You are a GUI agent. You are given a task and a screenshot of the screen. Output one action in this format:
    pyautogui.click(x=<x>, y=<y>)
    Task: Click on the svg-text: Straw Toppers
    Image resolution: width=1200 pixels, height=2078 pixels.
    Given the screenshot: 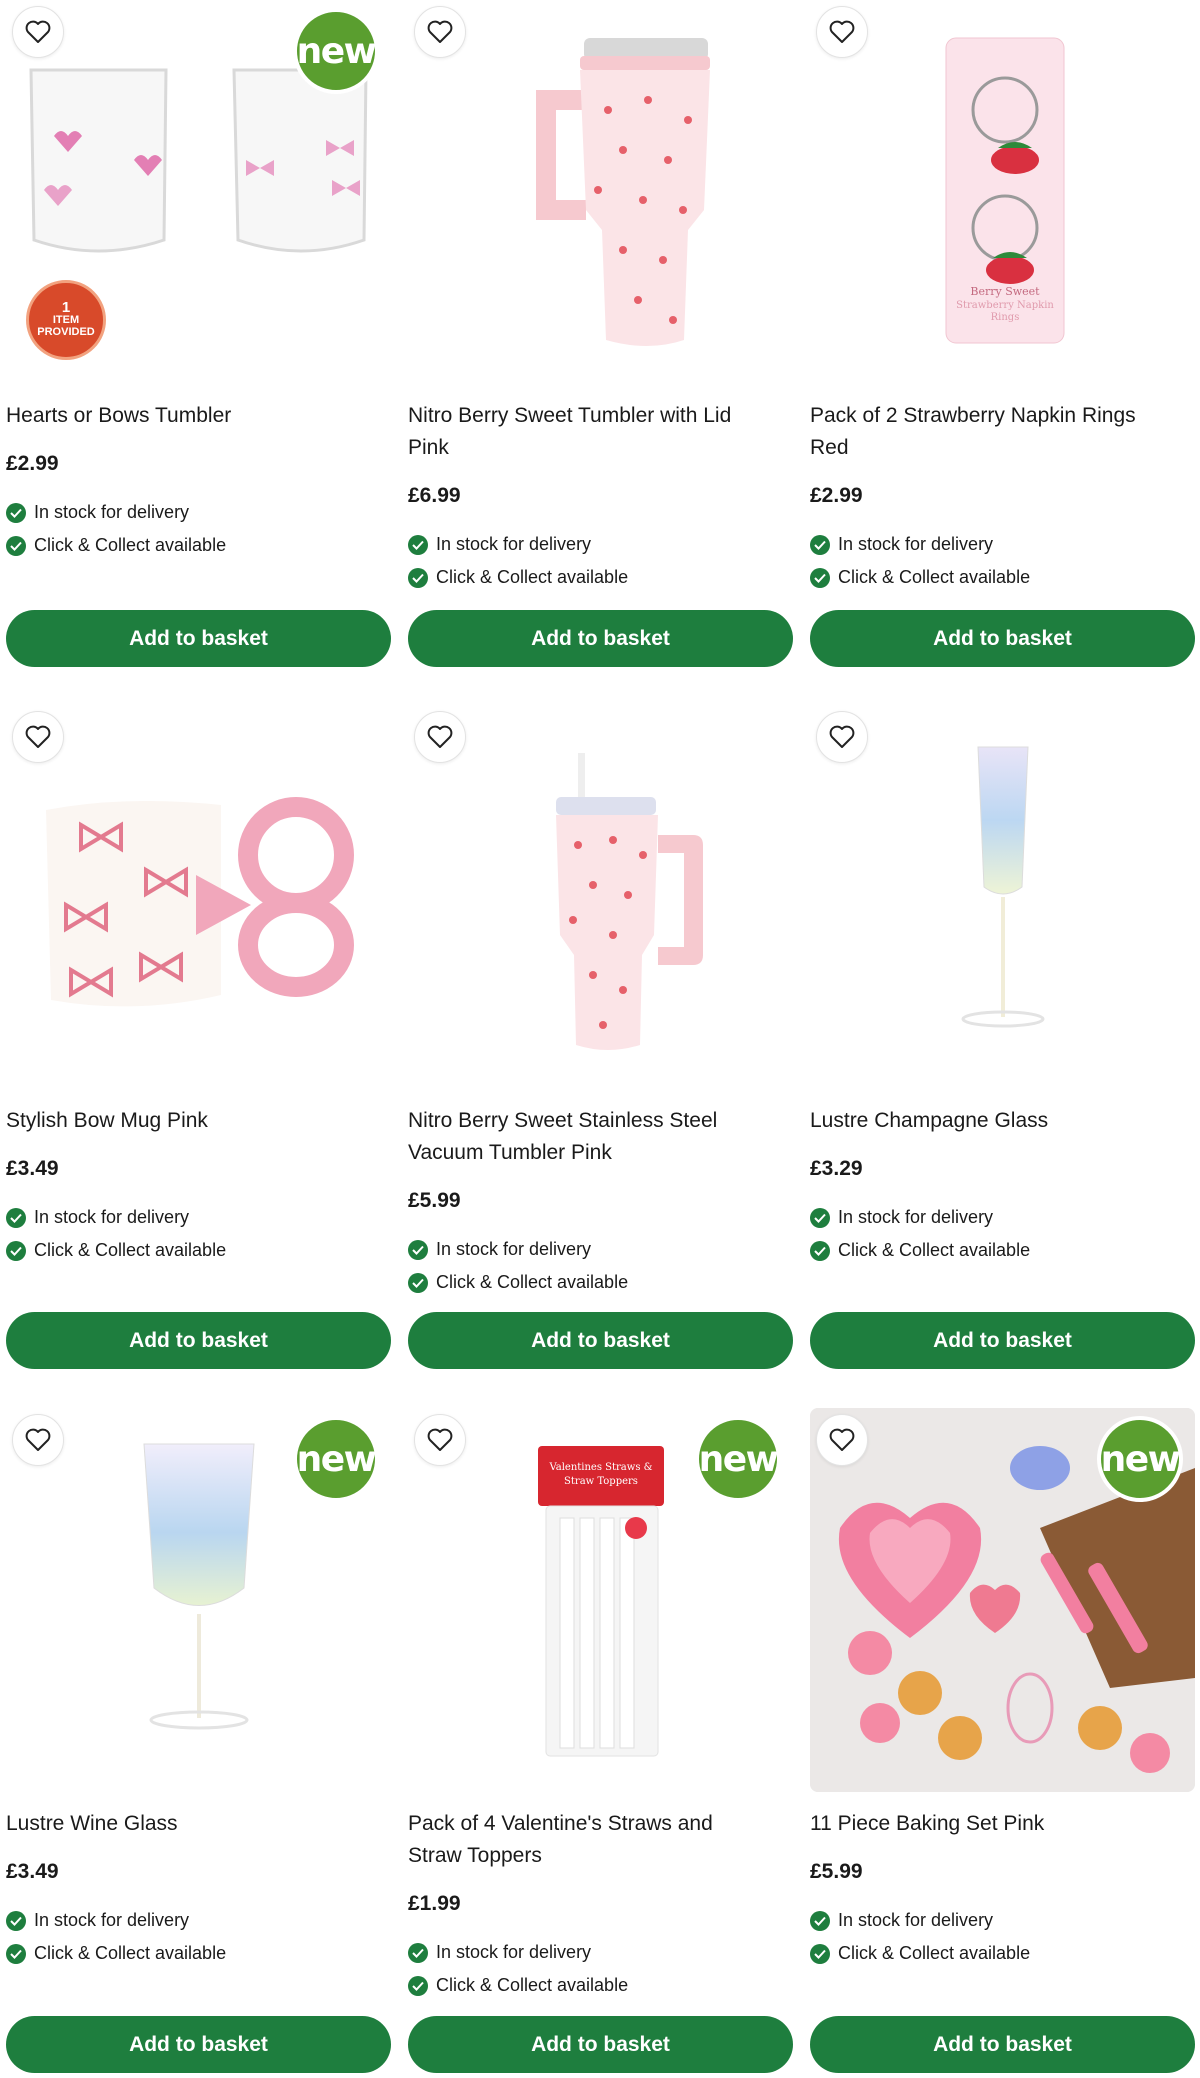 What is the action you would take?
    pyautogui.click(x=601, y=1481)
    